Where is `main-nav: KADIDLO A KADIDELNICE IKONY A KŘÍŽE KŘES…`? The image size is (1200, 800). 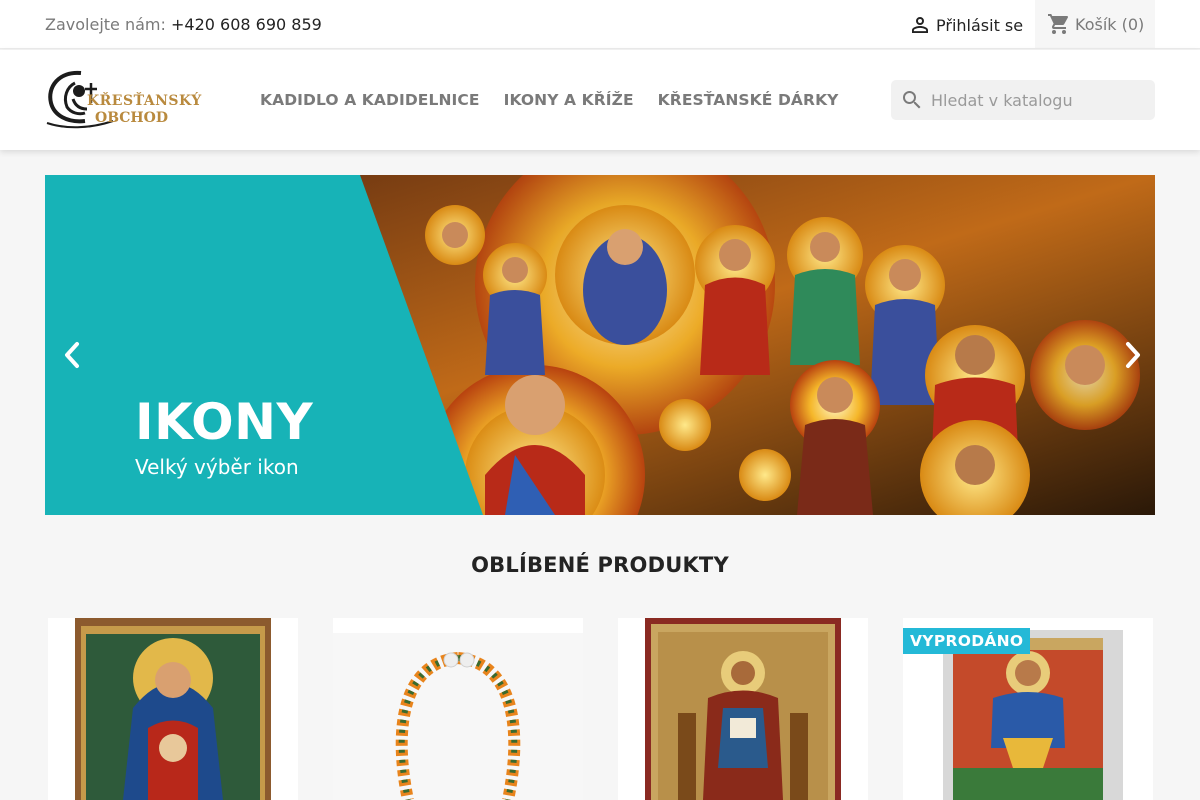
main-nav: KADIDLO A KADIDELNICE IKONY A KŘÍŽE KŘES… is located at coordinates (561, 100).